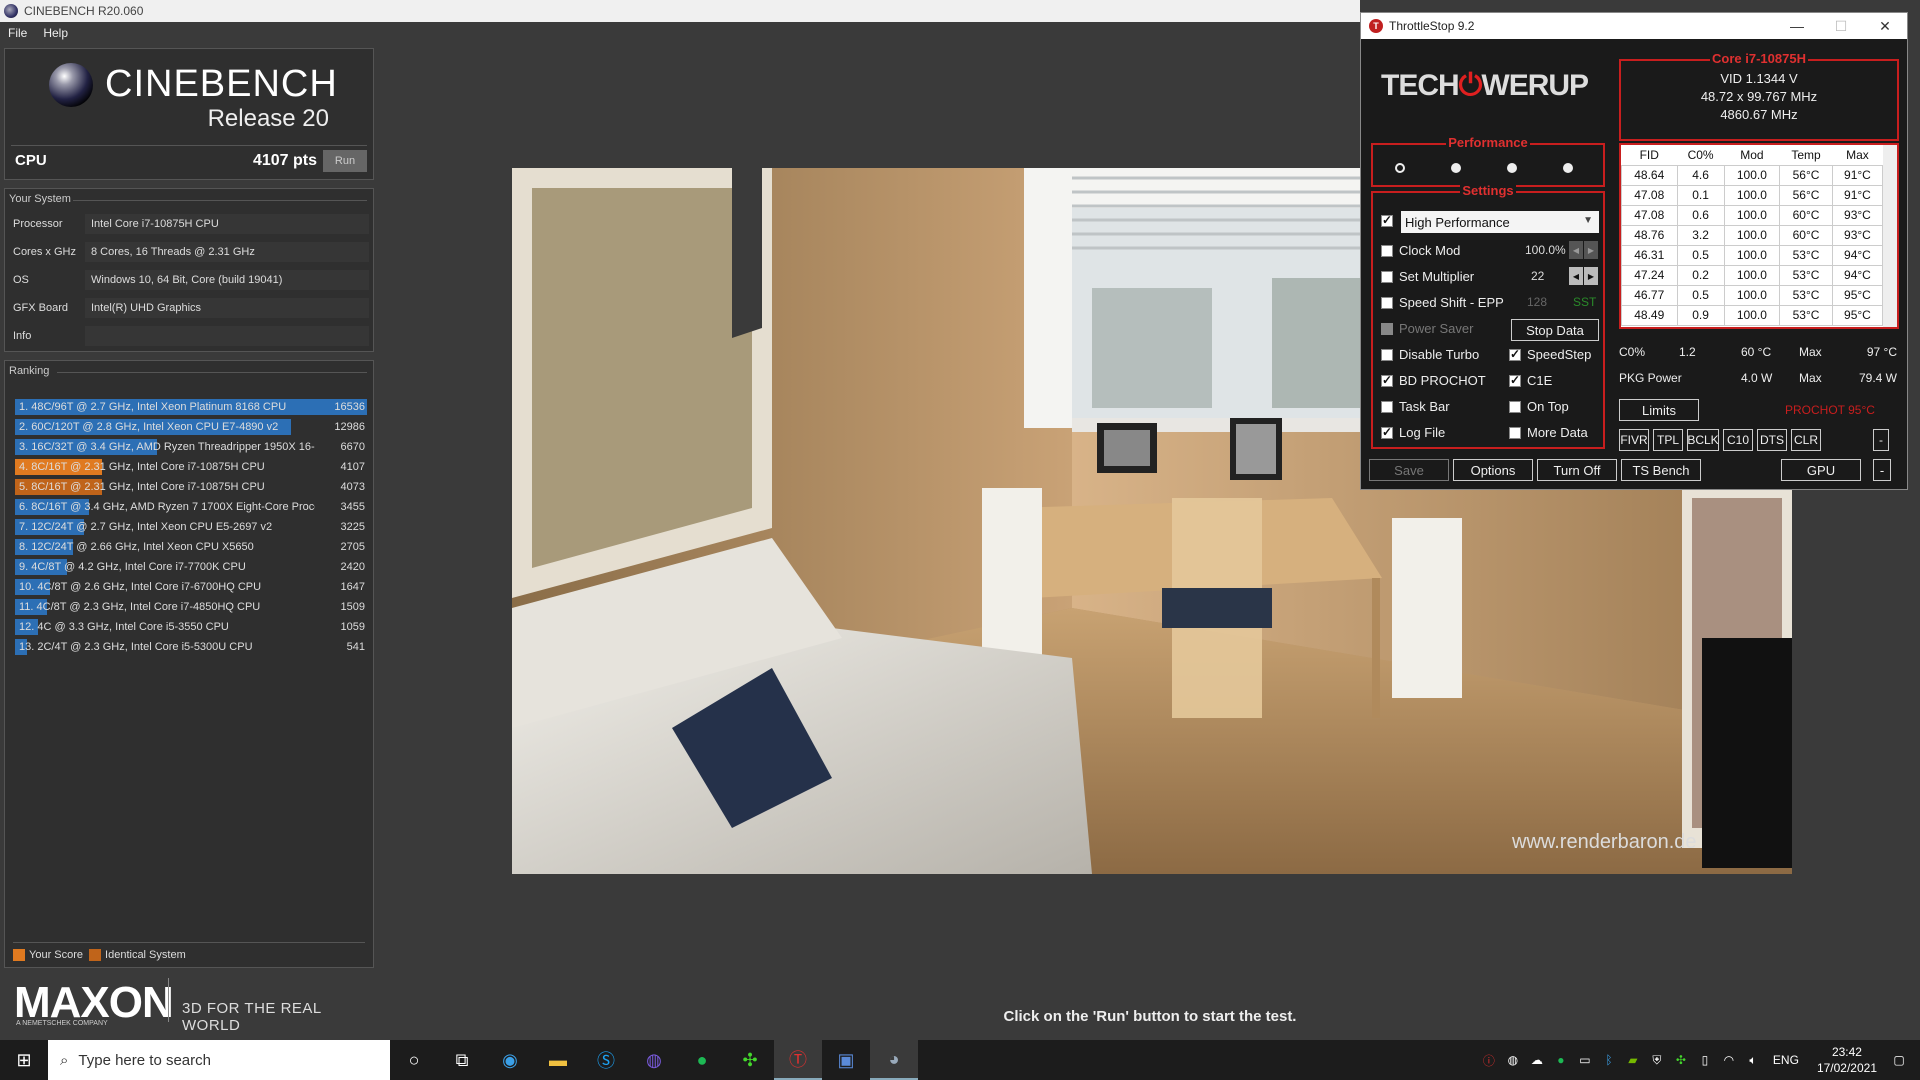 This screenshot has width=1920, height=1080. I want to click on skype-icon: Ⓢ, so click(606, 1060).